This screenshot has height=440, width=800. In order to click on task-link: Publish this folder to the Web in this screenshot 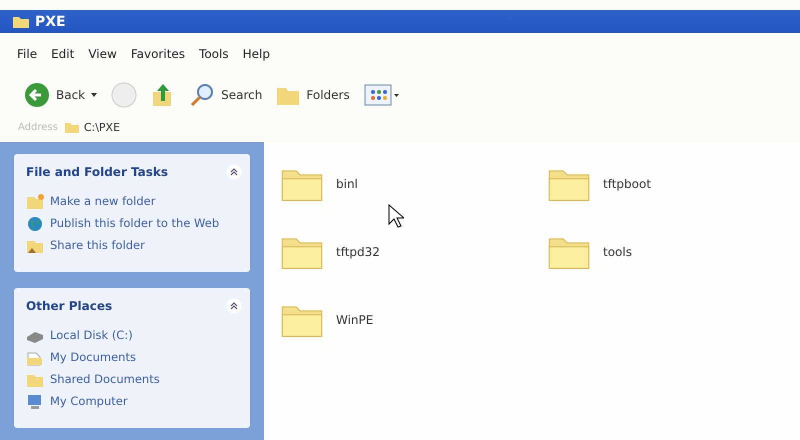, I will do `click(134, 224)`.